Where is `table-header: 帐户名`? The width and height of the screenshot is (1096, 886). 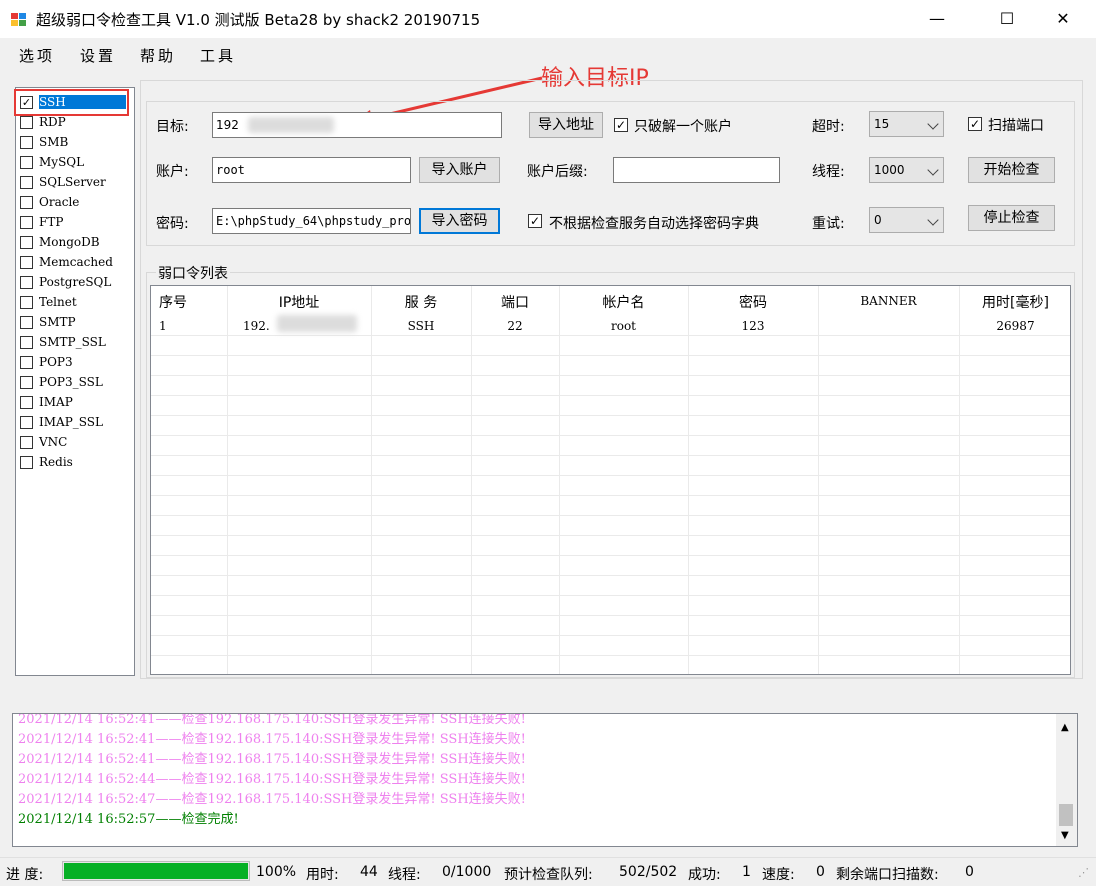 table-header: 帐户名 is located at coordinates (623, 302).